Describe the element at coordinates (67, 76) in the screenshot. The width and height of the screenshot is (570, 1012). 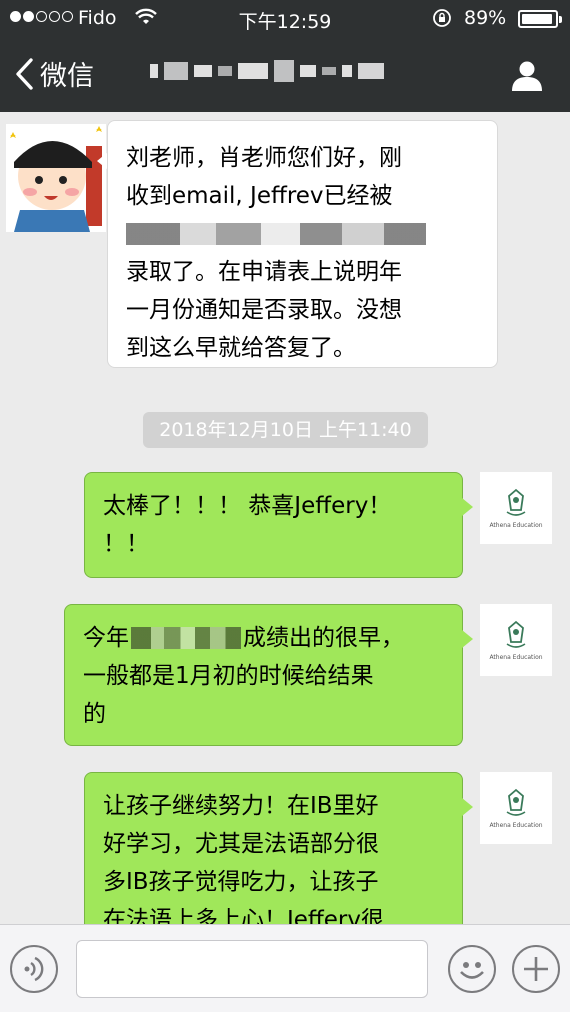
I see `back-label: 微信` at that location.